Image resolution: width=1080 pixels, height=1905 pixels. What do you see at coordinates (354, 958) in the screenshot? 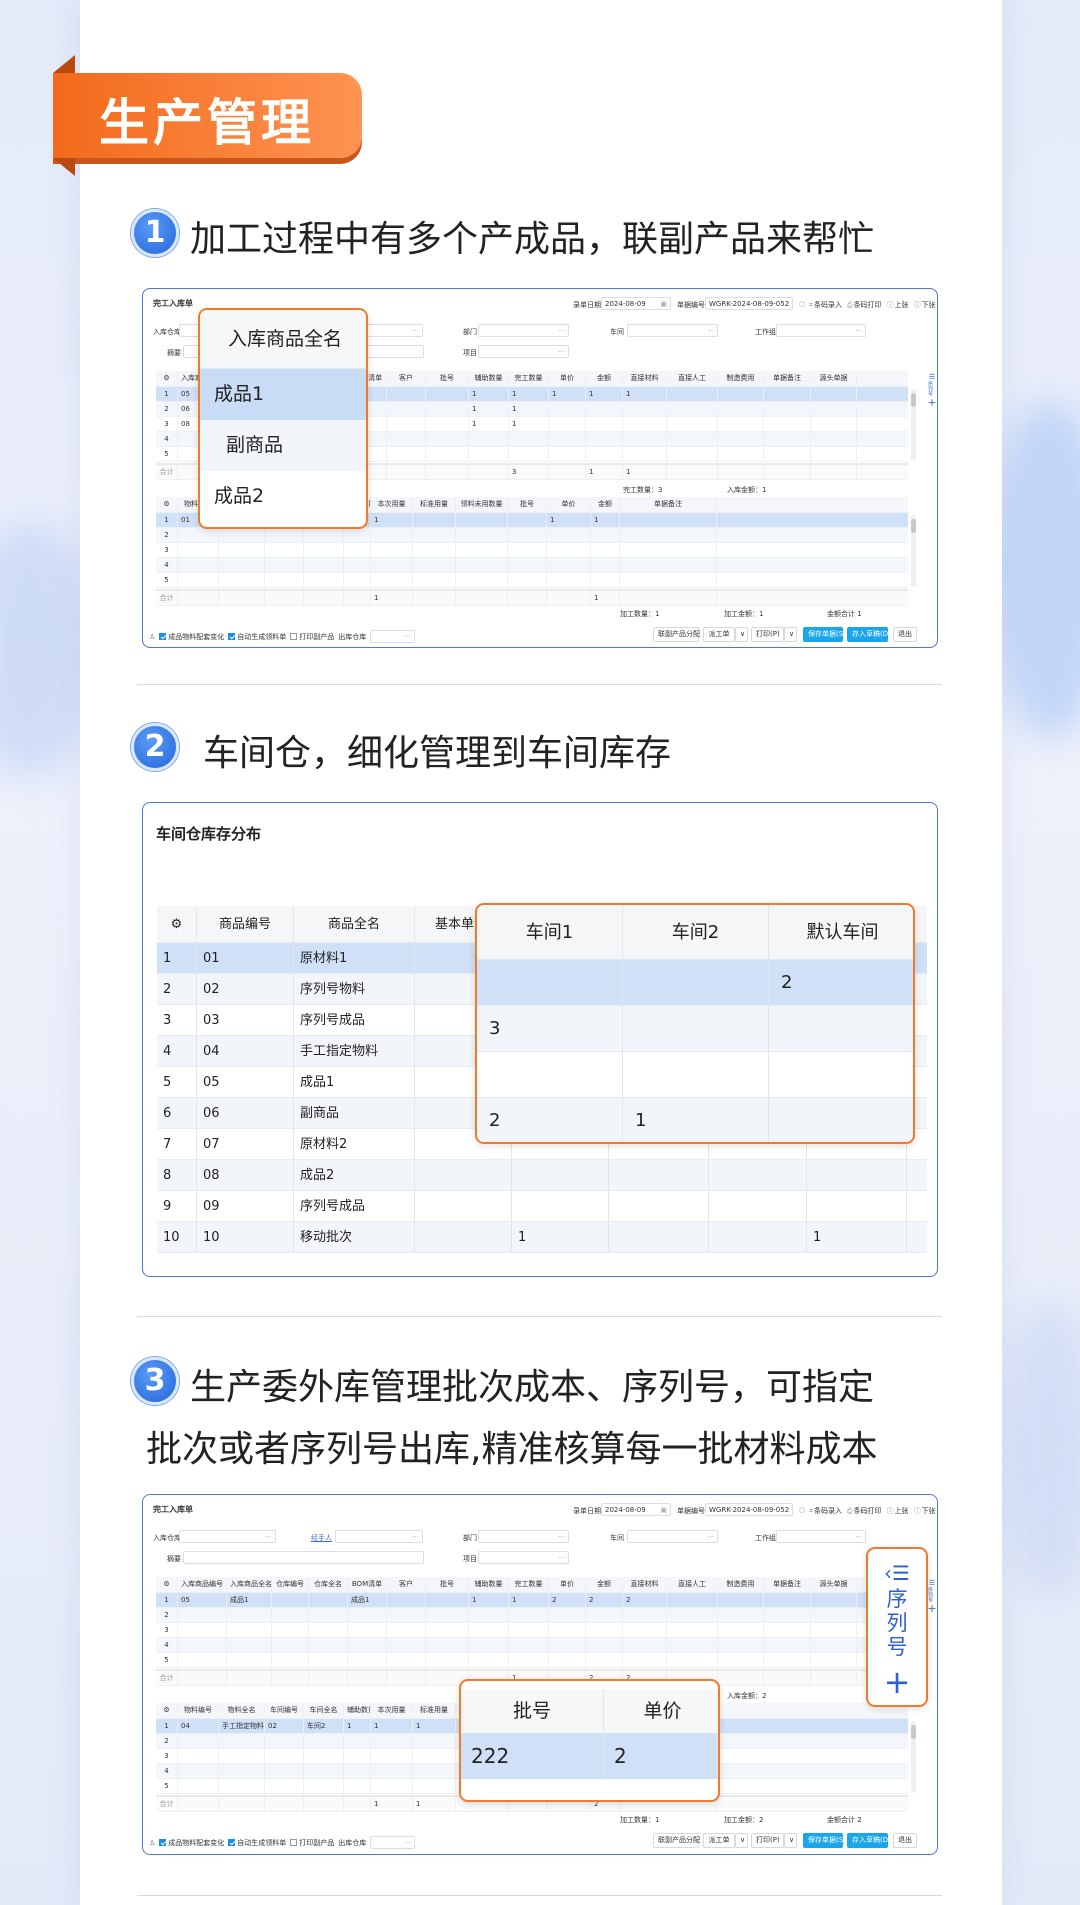
I see `table-cell: 原材料1` at bounding box center [354, 958].